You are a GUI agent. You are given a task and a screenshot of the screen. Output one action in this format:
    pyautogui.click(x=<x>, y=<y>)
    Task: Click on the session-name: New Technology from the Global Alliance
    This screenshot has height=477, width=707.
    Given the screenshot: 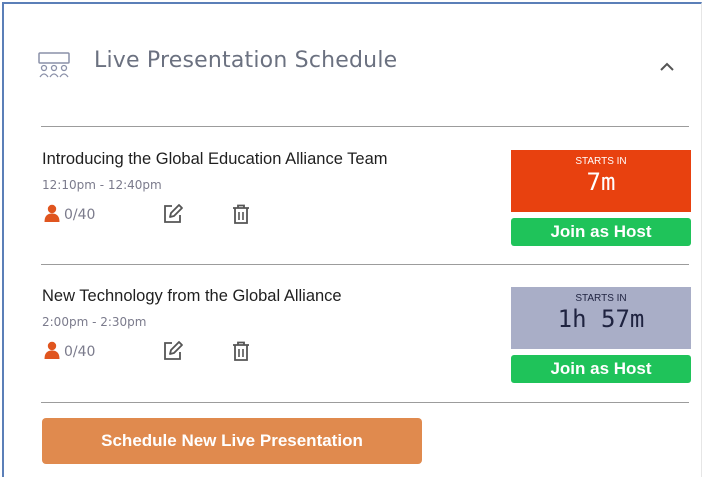 What is the action you would take?
    pyautogui.click(x=192, y=296)
    